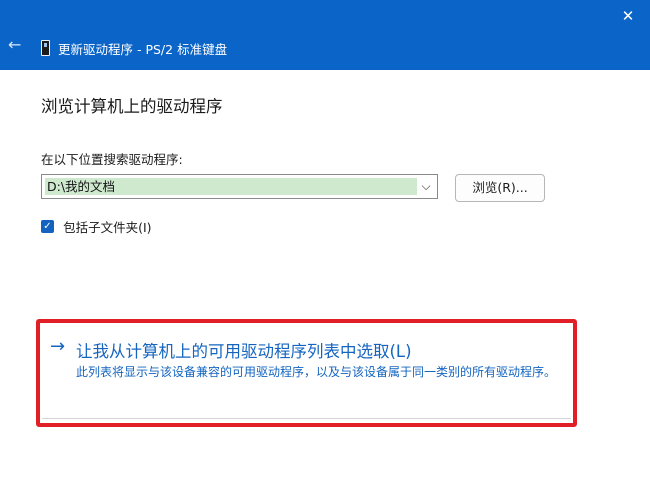 The image size is (650, 479). Describe the element at coordinates (628, 16) in the screenshot. I see `close-icon: ✕` at that location.